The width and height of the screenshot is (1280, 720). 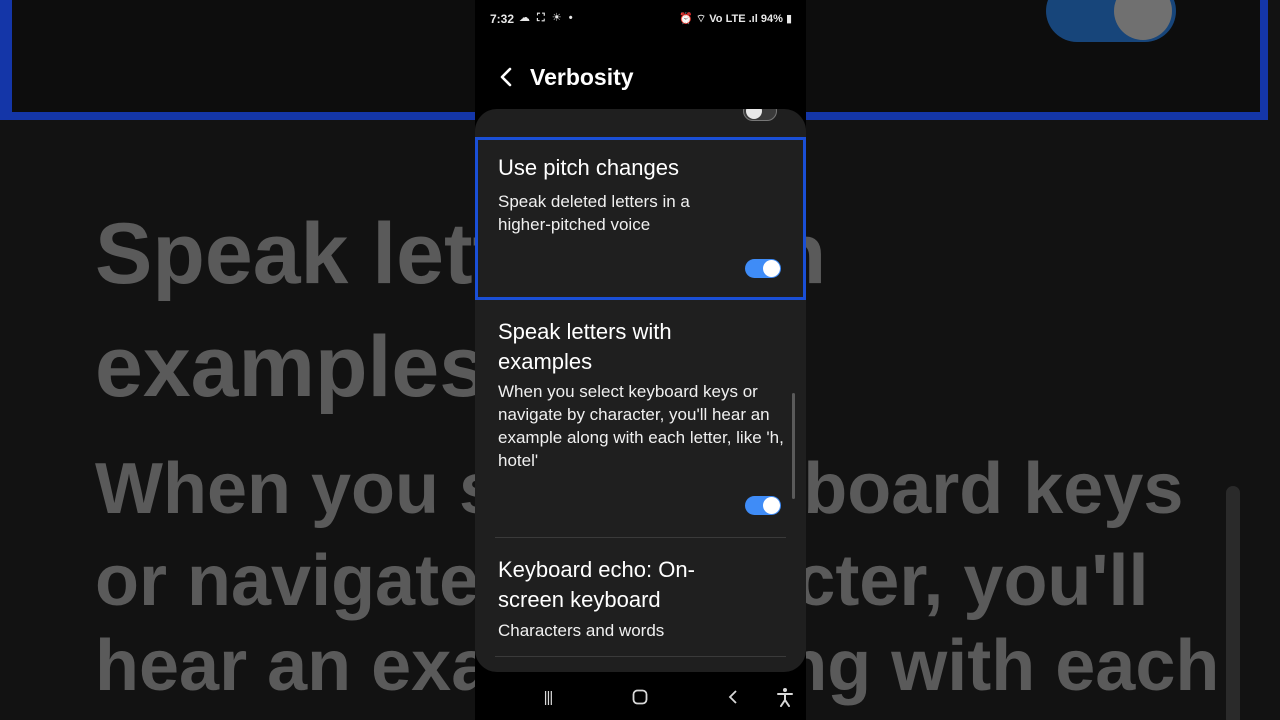 I want to click on nav-back-icon, so click(x=732, y=697).